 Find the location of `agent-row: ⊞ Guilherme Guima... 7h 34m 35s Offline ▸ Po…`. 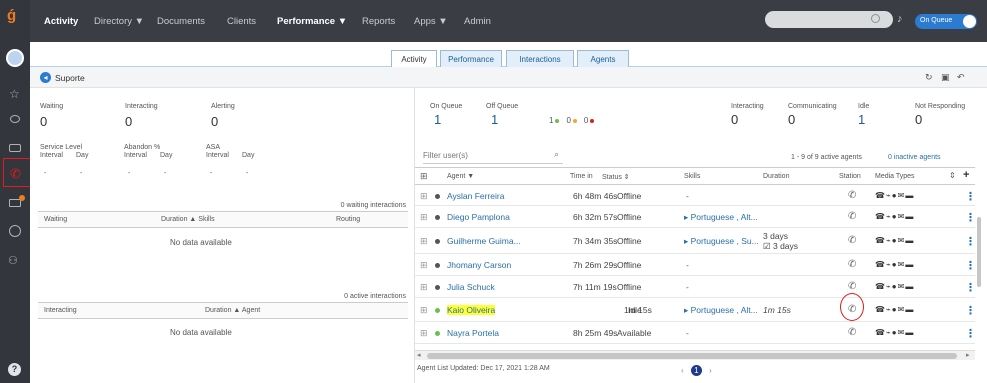

agent-row: ⊞ Guilherme Guima... 7h 34m 35s Offline ▸ Po… is located at coordinates (695, 241).